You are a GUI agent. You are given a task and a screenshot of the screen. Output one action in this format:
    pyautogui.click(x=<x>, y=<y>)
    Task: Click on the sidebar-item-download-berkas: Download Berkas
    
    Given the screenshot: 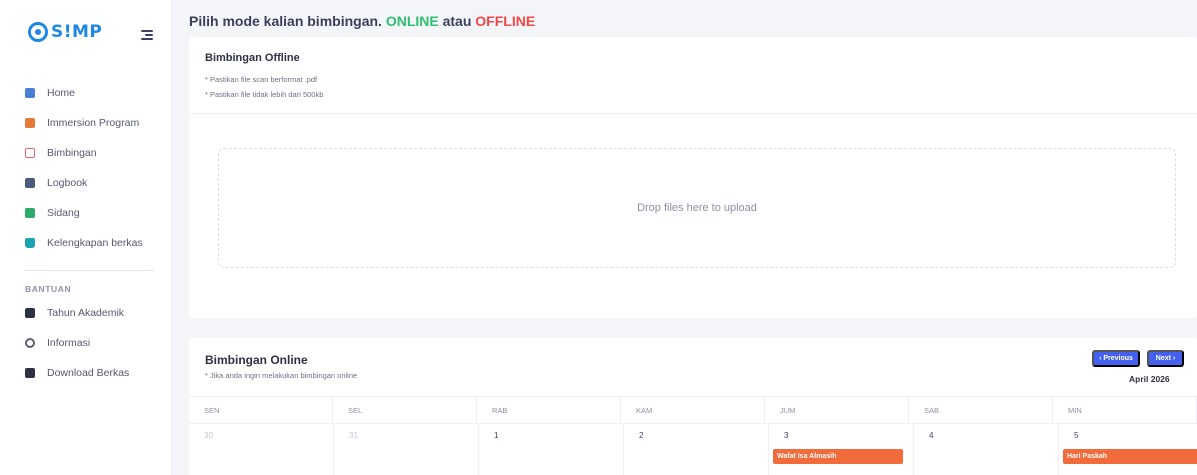 What is the action you would take?
    pyautogui.click(x=86, y=373)
    